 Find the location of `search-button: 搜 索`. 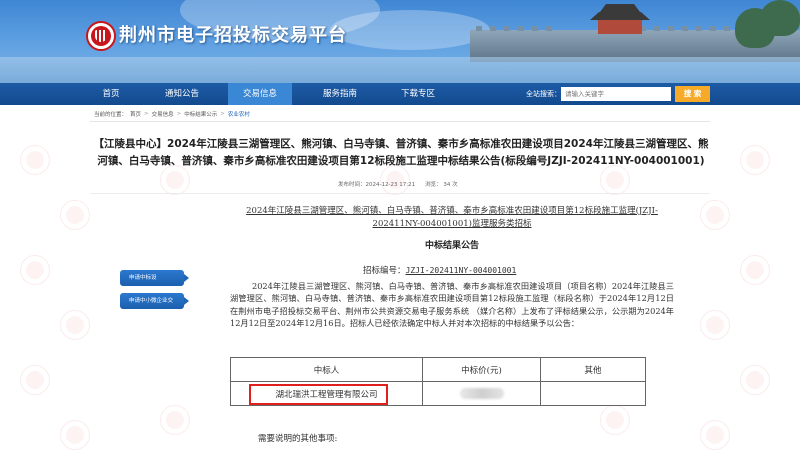

search-button: 搜 索 is located at coordinates (692, 94).